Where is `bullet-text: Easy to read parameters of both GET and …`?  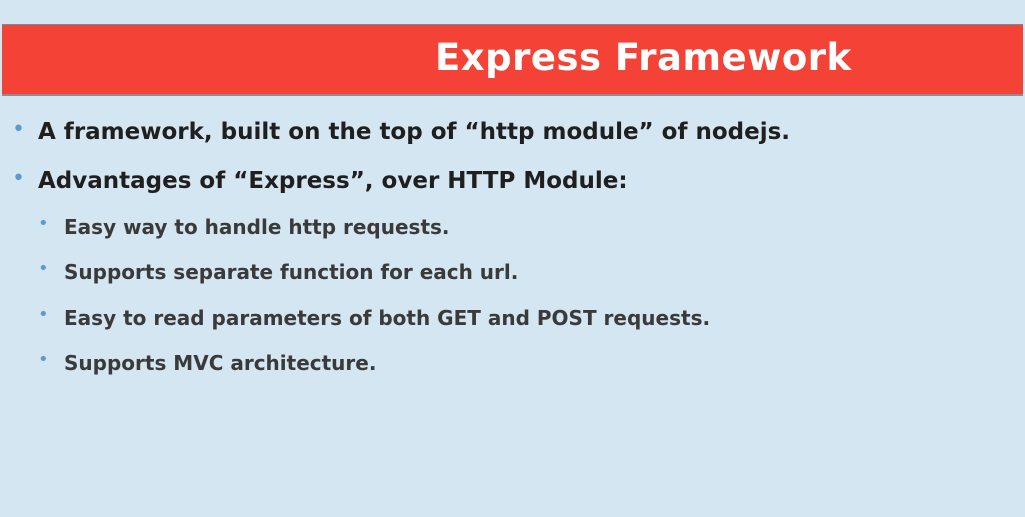
bullet-text: Easy to read parameters of both GET and … is located at coordinates (387, 318).